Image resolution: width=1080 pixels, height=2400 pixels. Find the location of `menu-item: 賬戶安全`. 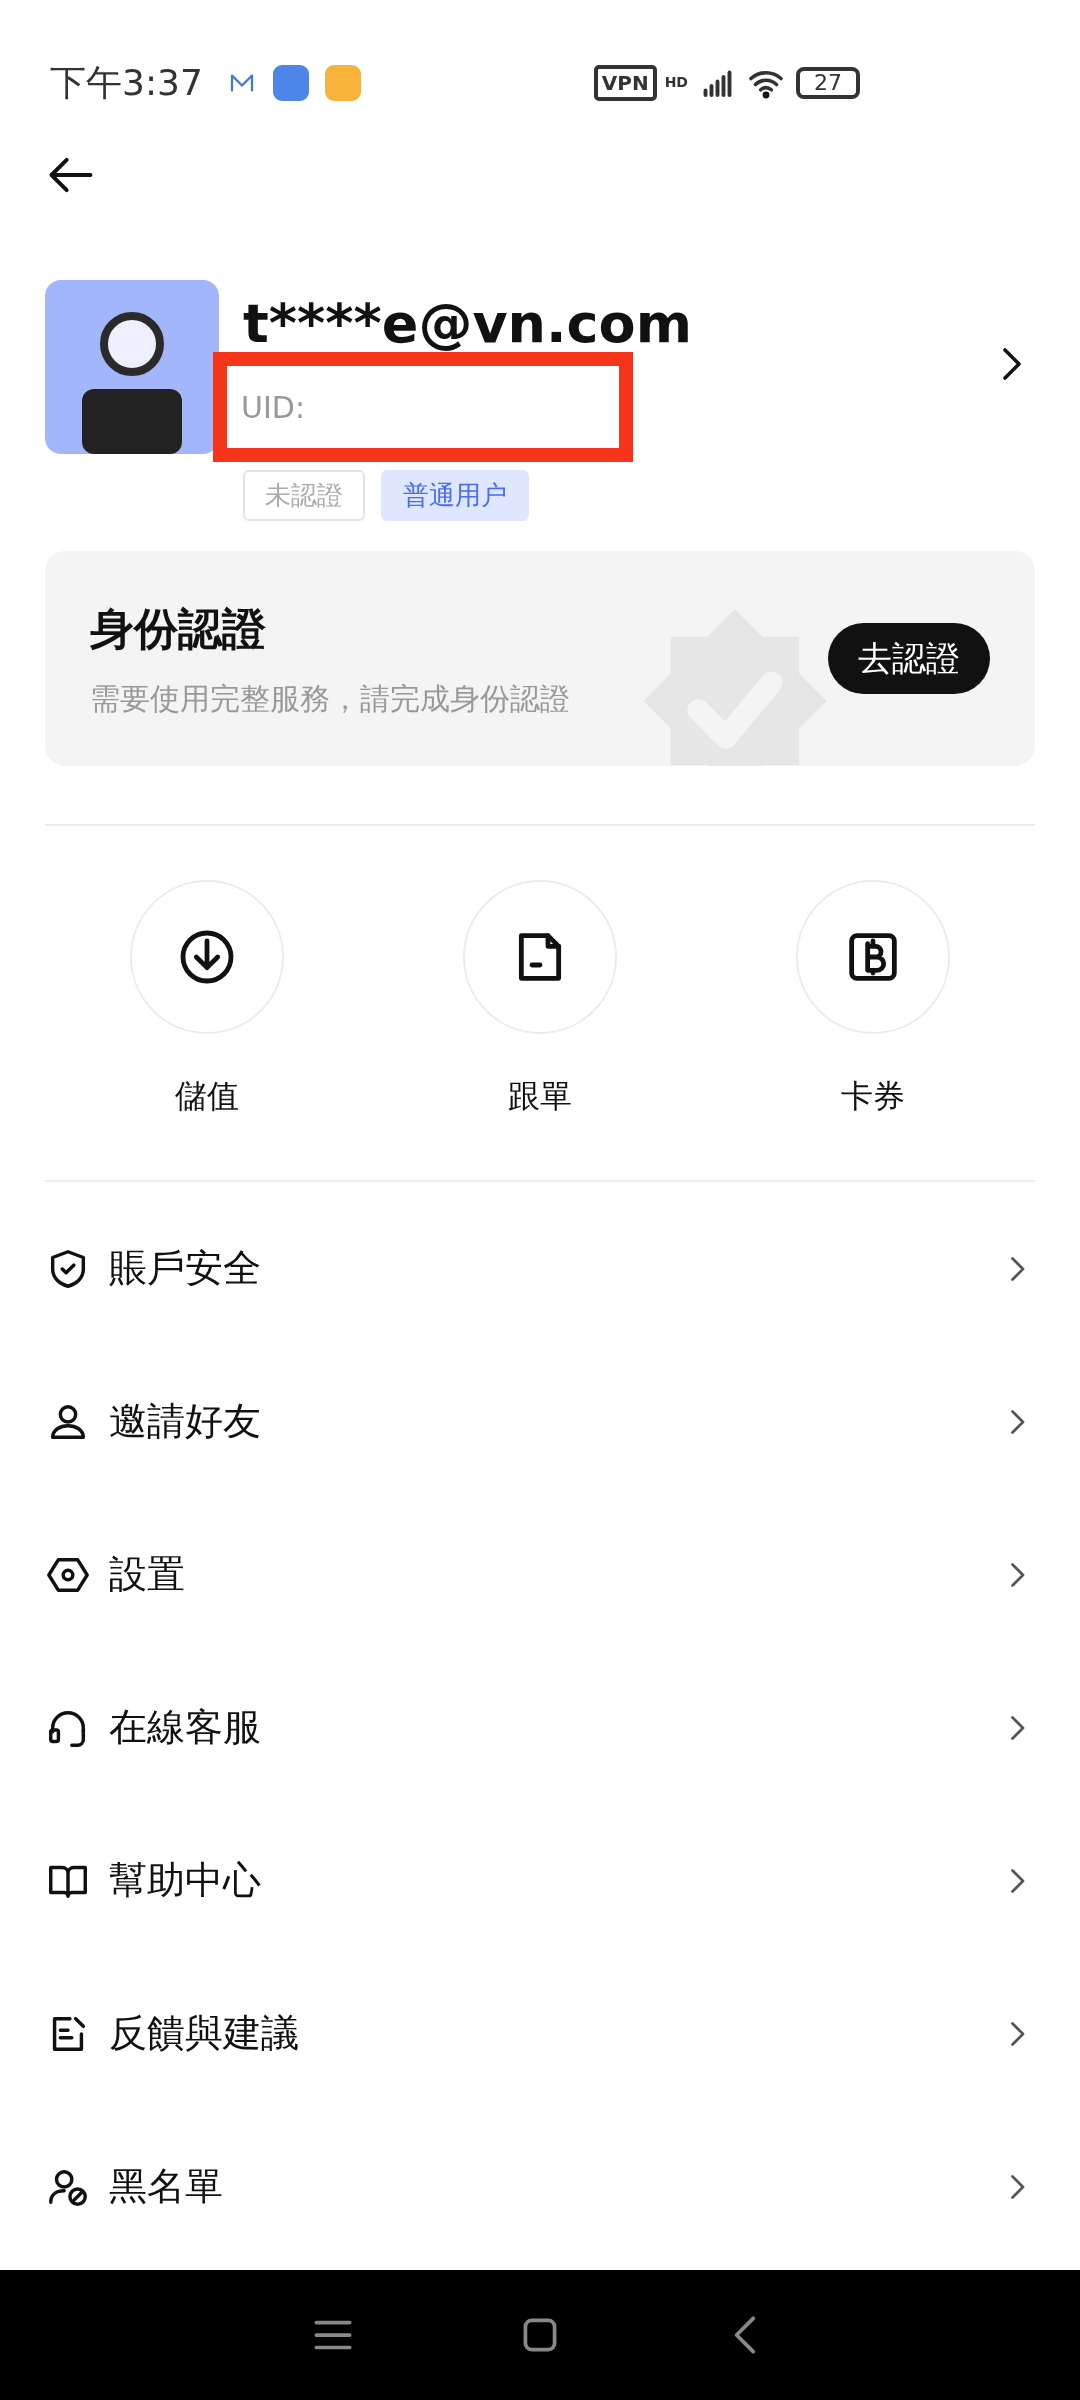

menu-item: 賬戶安全 is located at coordinates (540, 1268).